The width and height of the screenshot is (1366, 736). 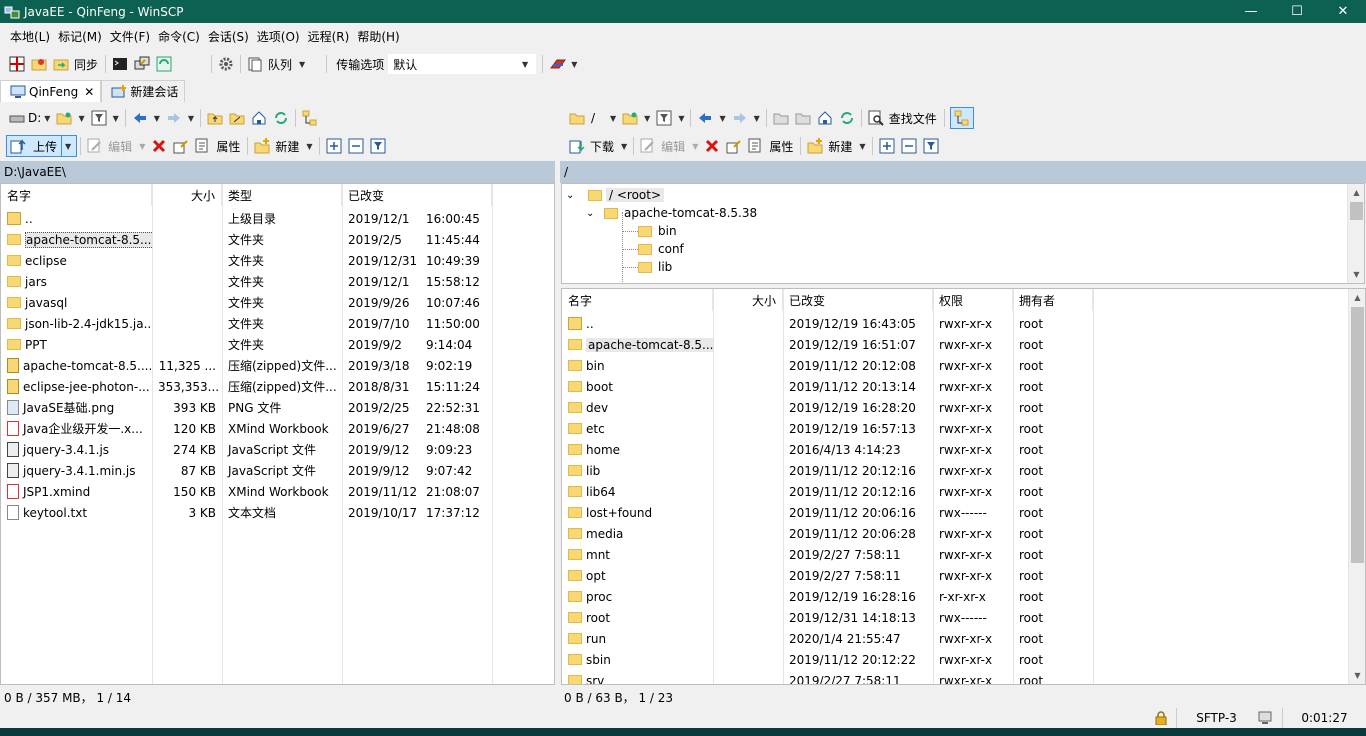 I want to click on table-row: media 2019/11/12 20:06:28 rwxr-xr-x root, so click(x=827, y=533).